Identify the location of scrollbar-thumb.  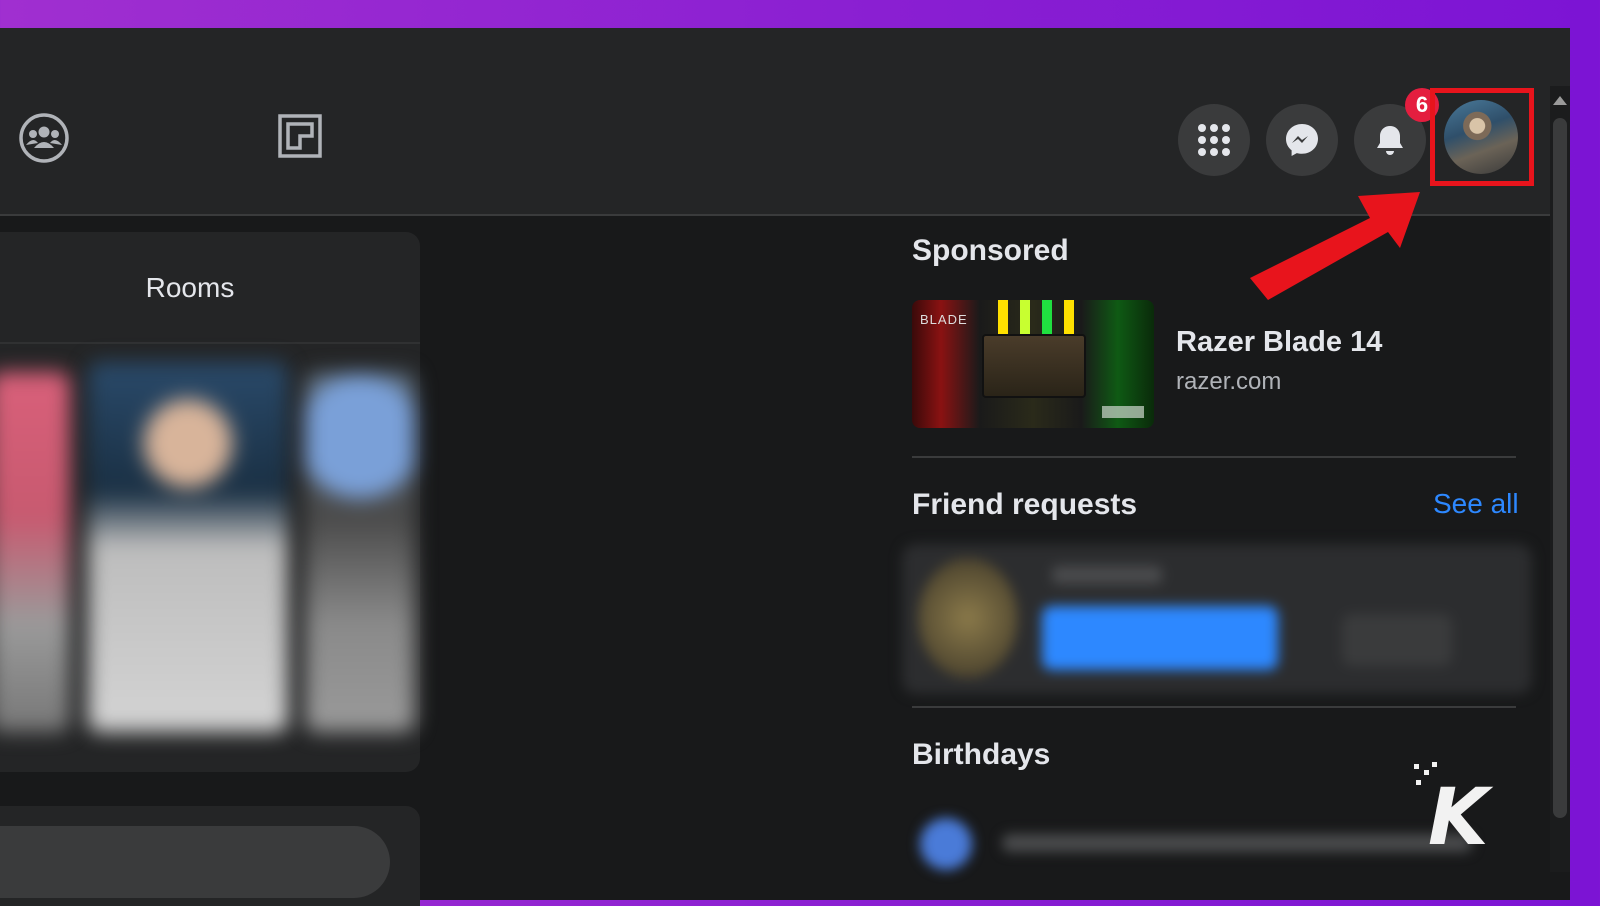
(1560, 468).